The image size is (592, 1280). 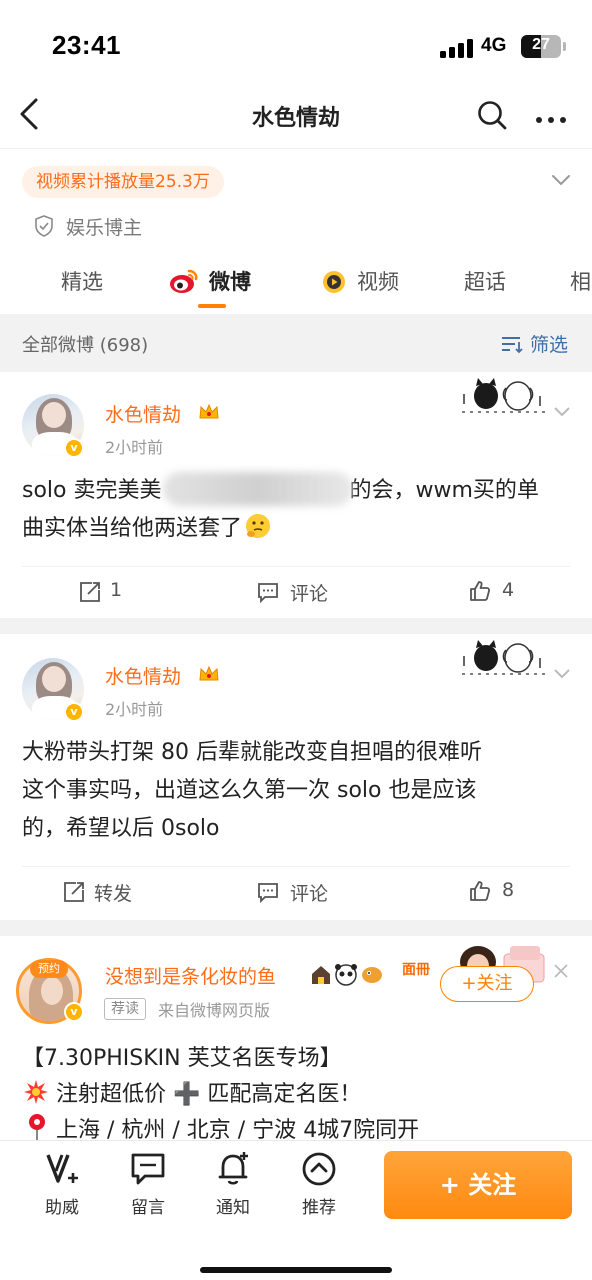 I want to click on bottom-toolbar: 助威 留言 通知 推荐 + 关注, so click(x=296, y=1210).